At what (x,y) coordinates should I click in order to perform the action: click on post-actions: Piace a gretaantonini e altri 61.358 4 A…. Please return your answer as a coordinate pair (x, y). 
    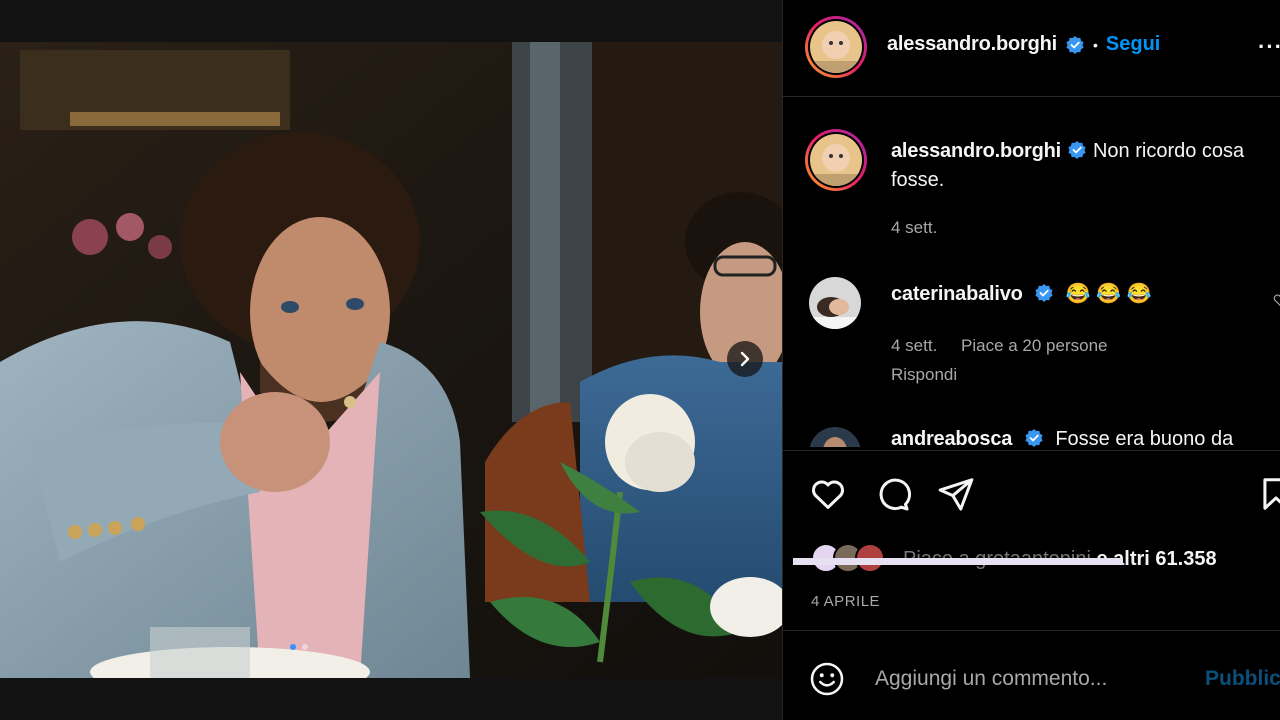
    Looking at the image, I should click on (1031, 540).